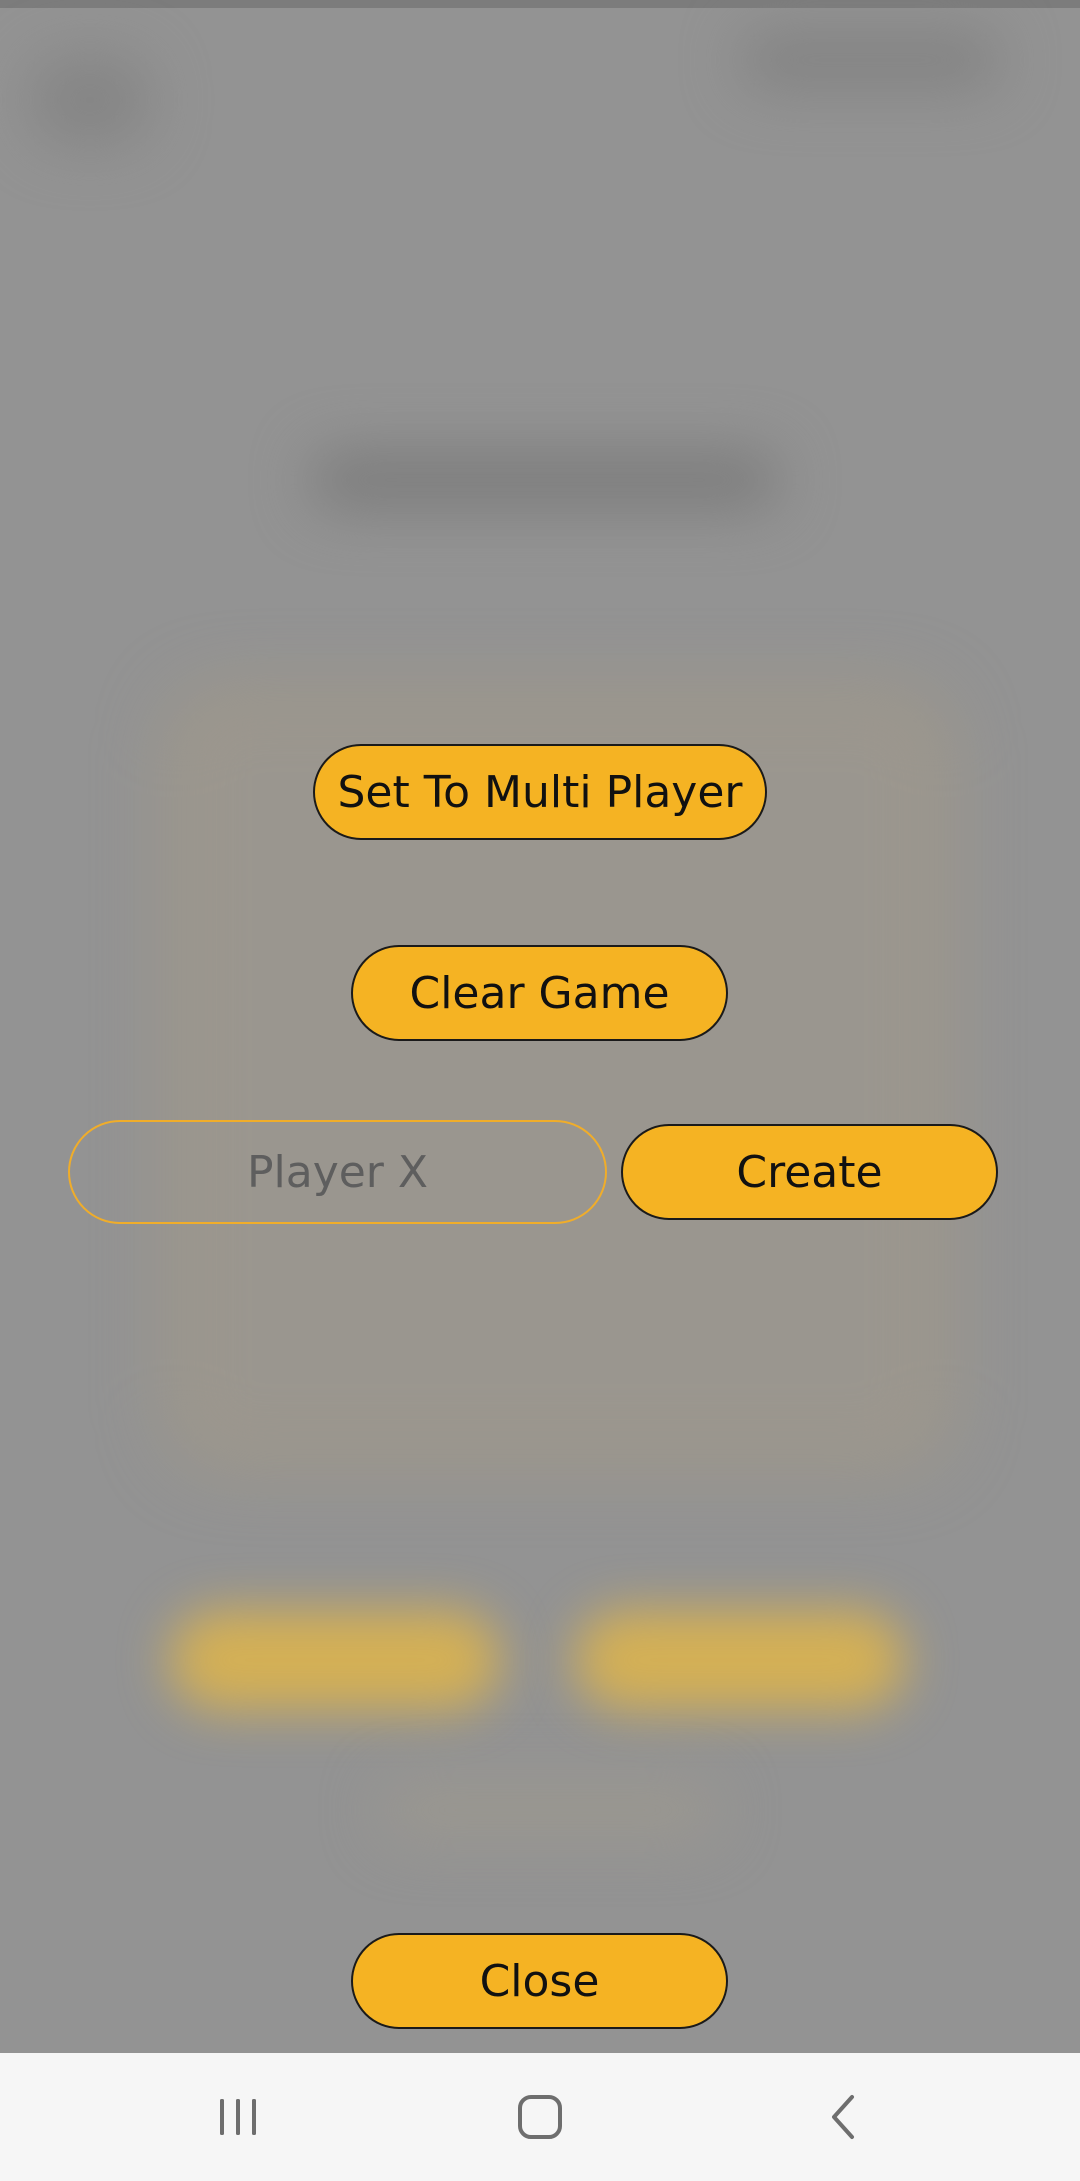 The width and height of the screenshot is (1080, 2181). Describe the element at coordinates (809, 1172) in the screenshot. I see `create-button: Create` at that location.